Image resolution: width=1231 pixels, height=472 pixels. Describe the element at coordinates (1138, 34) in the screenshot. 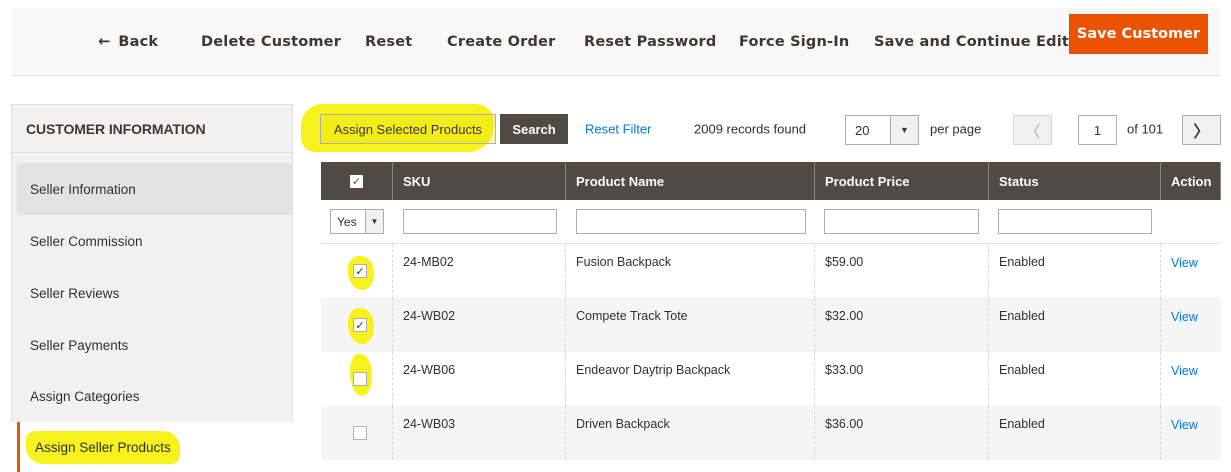

I see `save-customer-button: Save Customer` at that location.